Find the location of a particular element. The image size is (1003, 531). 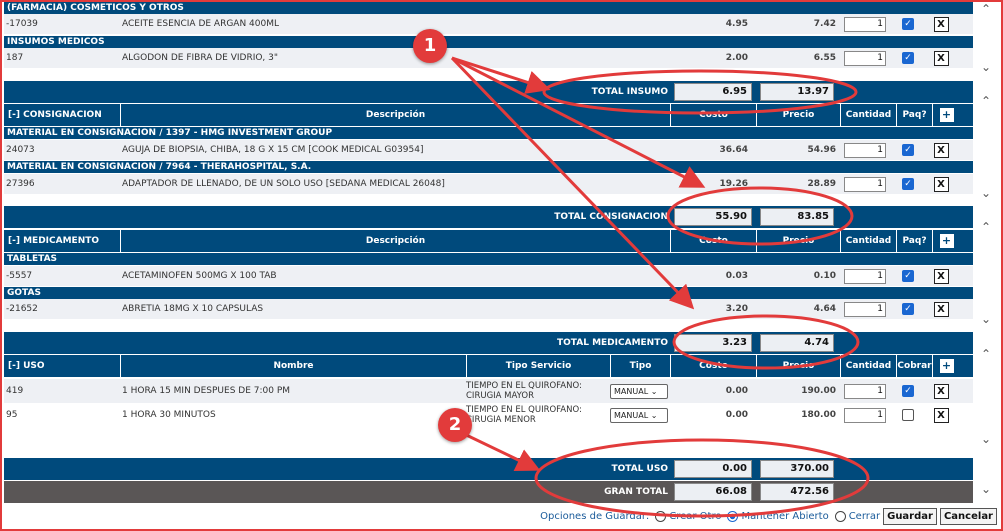

scrollbar: ⌃ ⌄ ⌃ ⌄ ⌃ ⌄ ⌃ ⌄ ⌄ is located at coordinates (986, 253).